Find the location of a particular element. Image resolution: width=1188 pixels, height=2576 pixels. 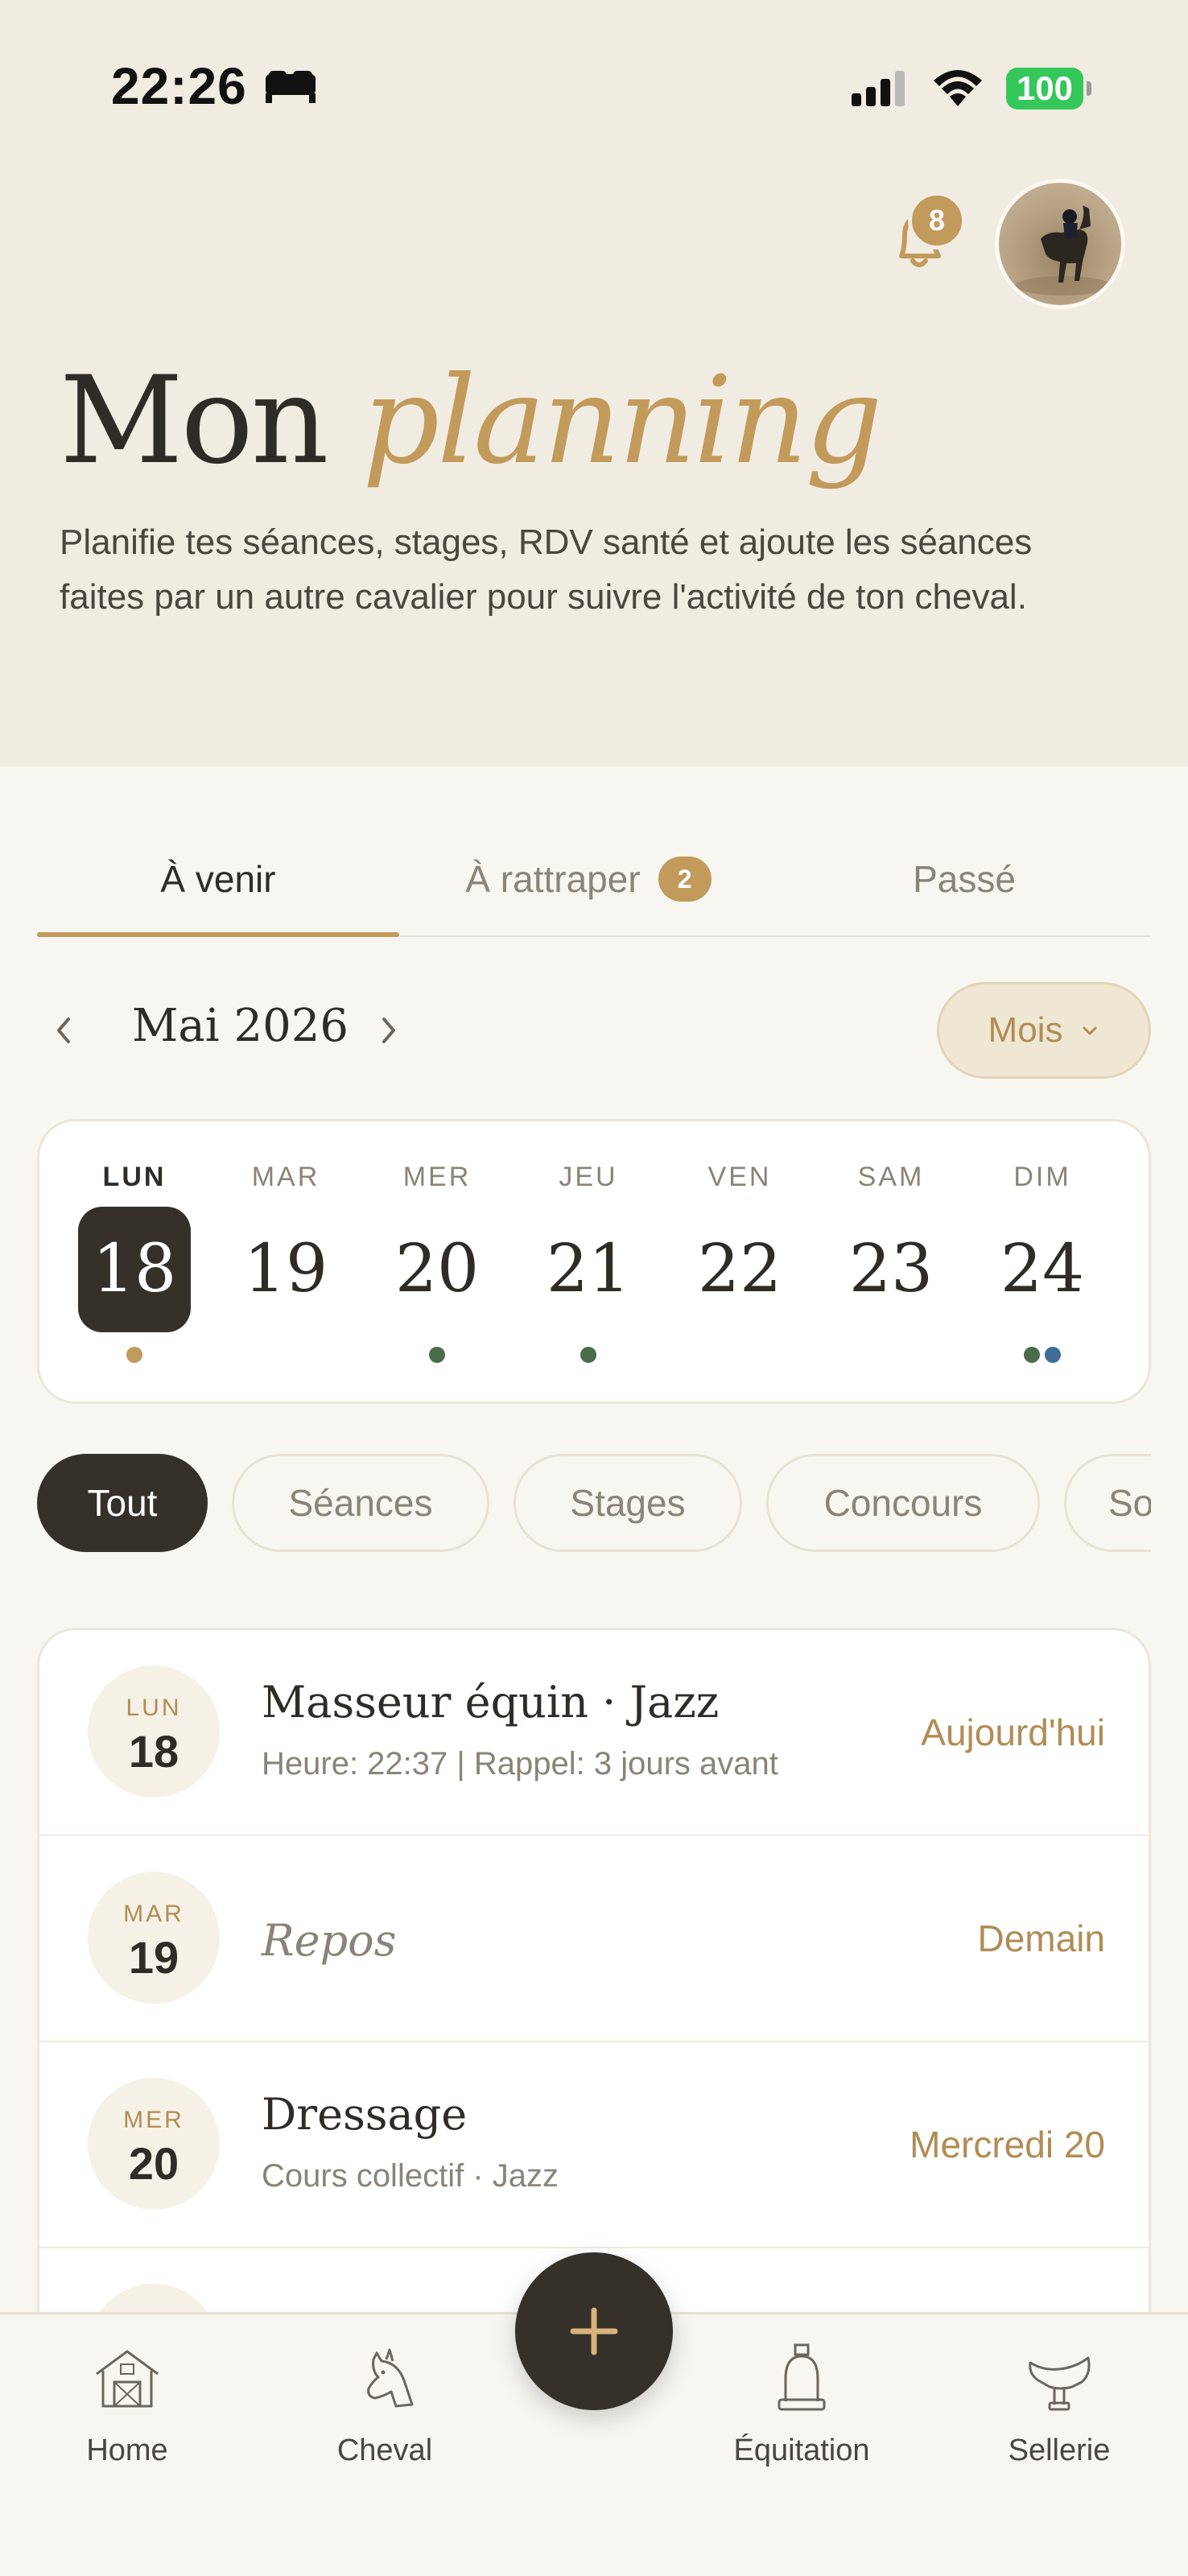

chevron-right-icon is located at coordinates (388, 1030).